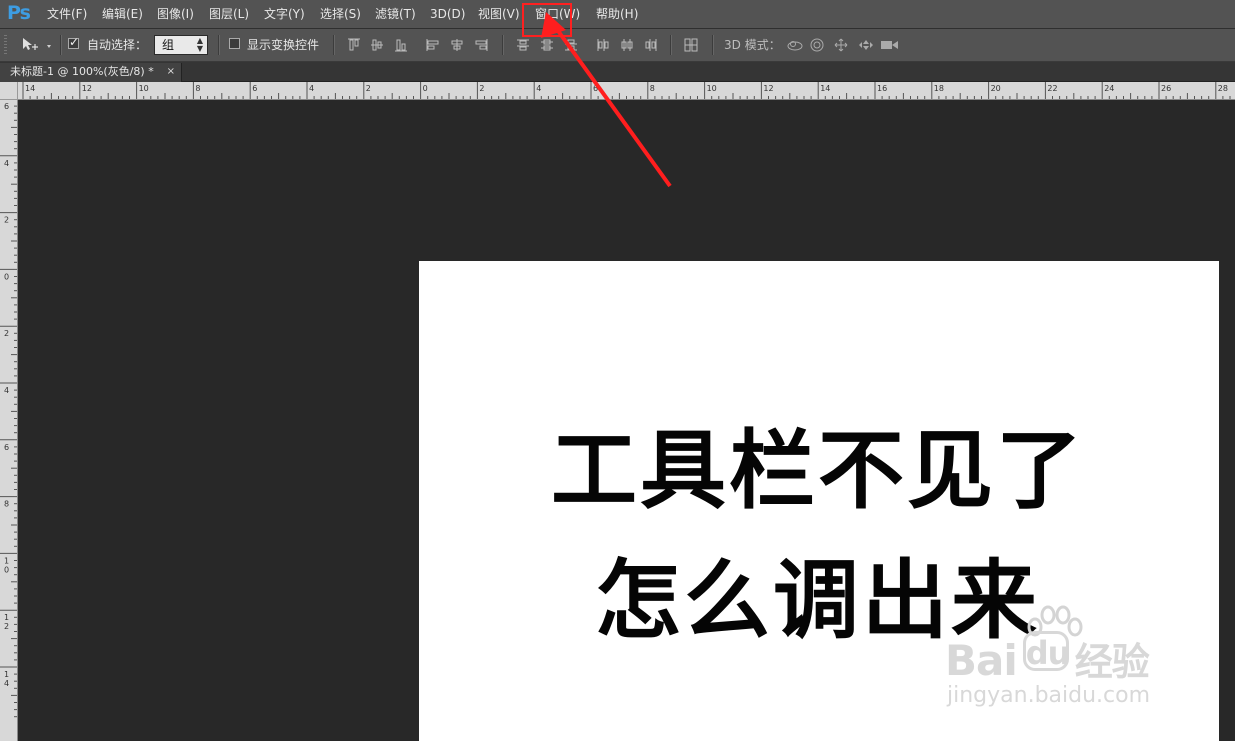  I want to click on document-tab-bar: 未标题-1 @ 100%(灰色/8) * ×, so click(617, 72).